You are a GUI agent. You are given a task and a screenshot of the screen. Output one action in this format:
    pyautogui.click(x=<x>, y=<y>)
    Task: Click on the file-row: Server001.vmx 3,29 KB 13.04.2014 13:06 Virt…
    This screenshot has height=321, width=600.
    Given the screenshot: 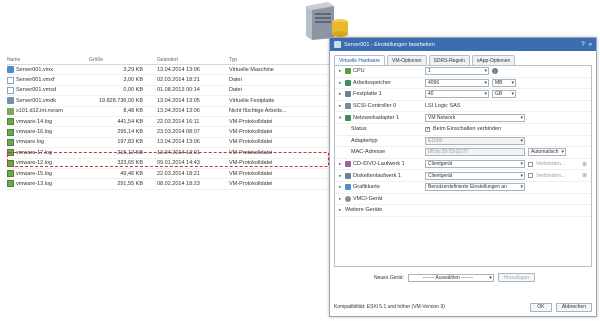 What is the action you would take?
    pyautogui.click(x=168, y=70)
    